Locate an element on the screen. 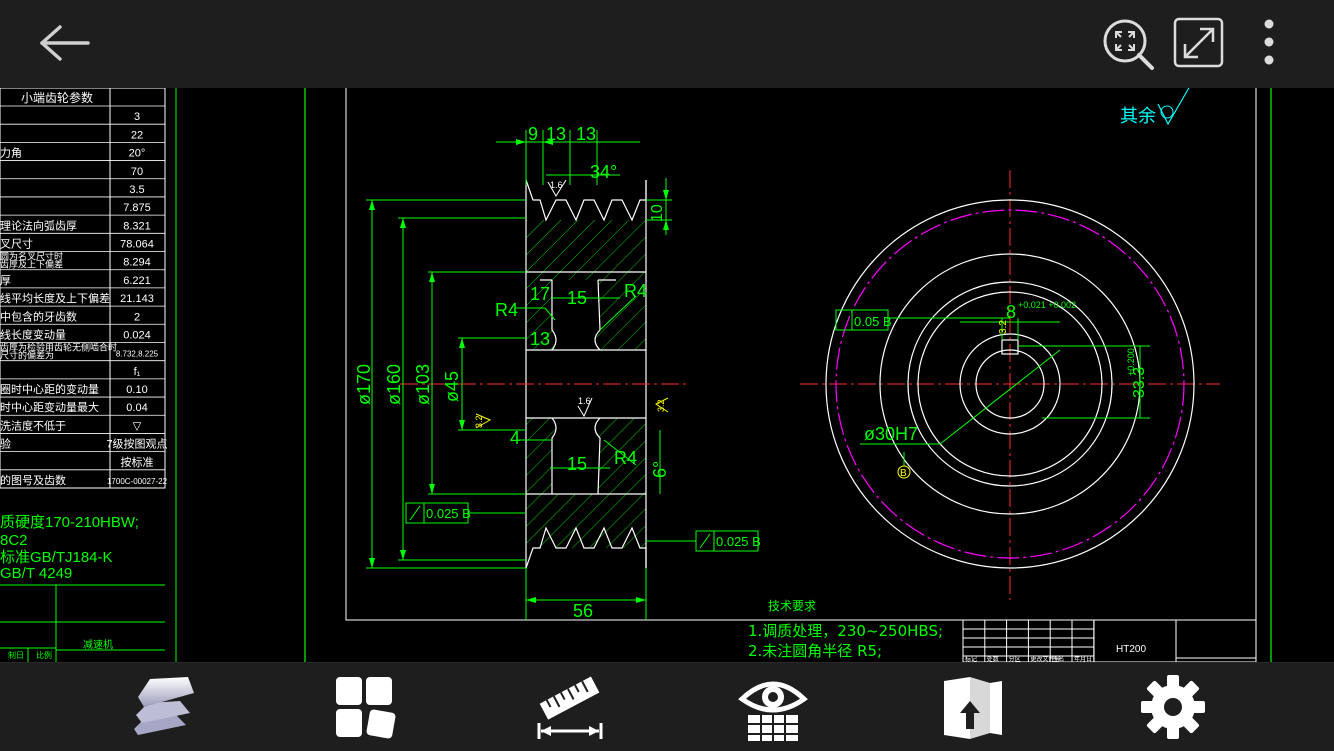  settings-button is located at coordinates (1173, 708).